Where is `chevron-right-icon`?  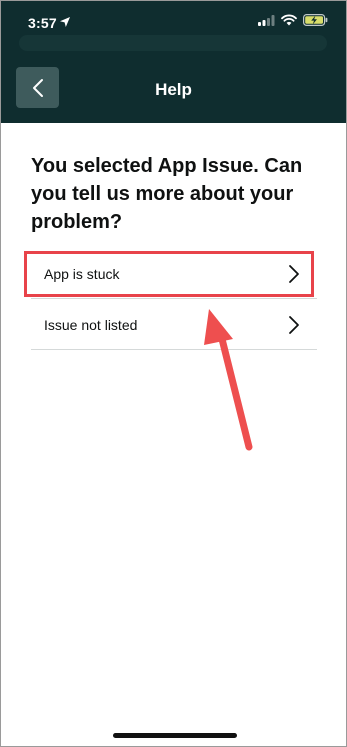
chevron-right-icon is located at coordinates (294, 325).